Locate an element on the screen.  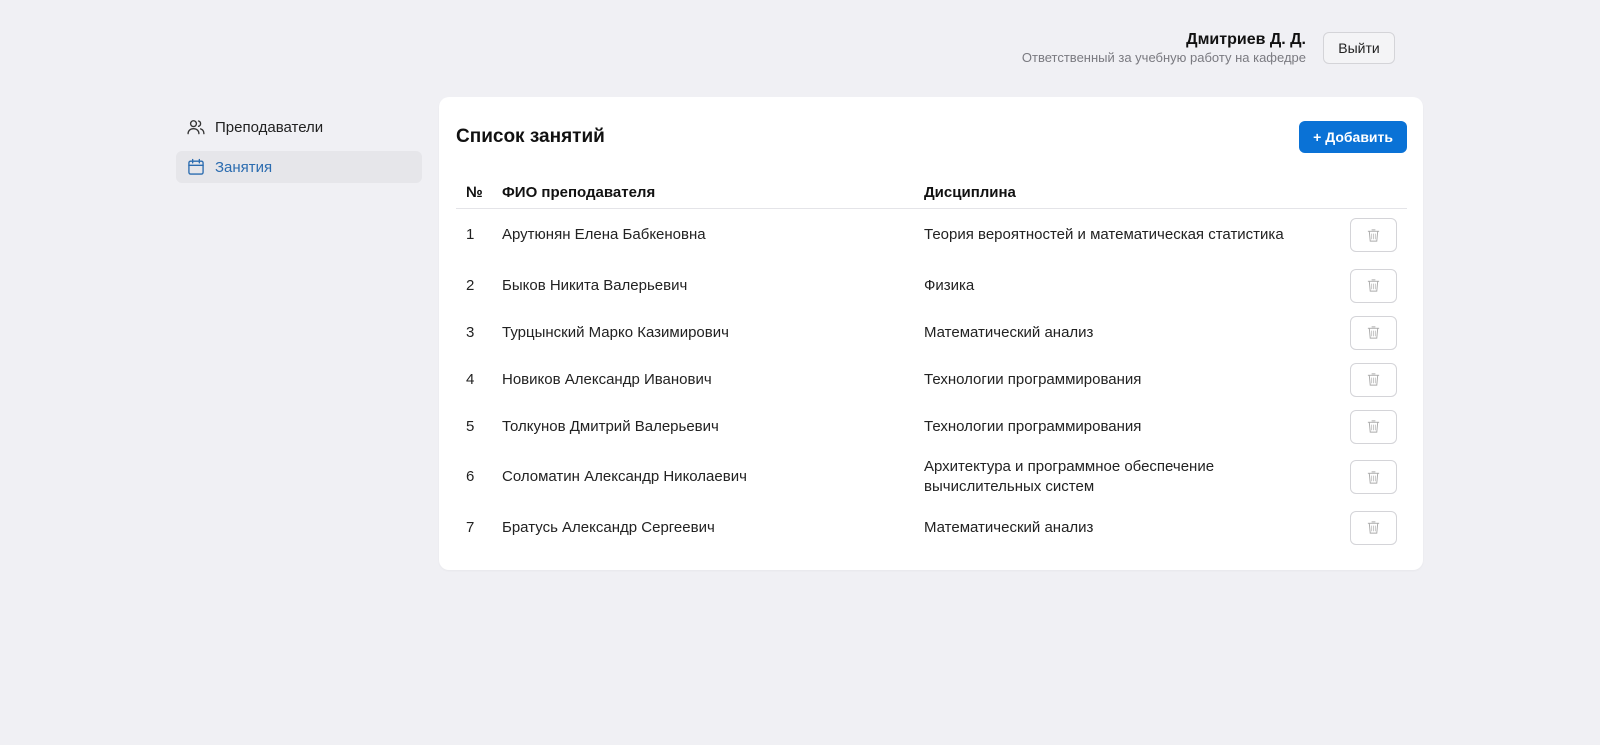
table-header: № ФИО преподавателя Дисциплина is located at coordinates (931, 193).